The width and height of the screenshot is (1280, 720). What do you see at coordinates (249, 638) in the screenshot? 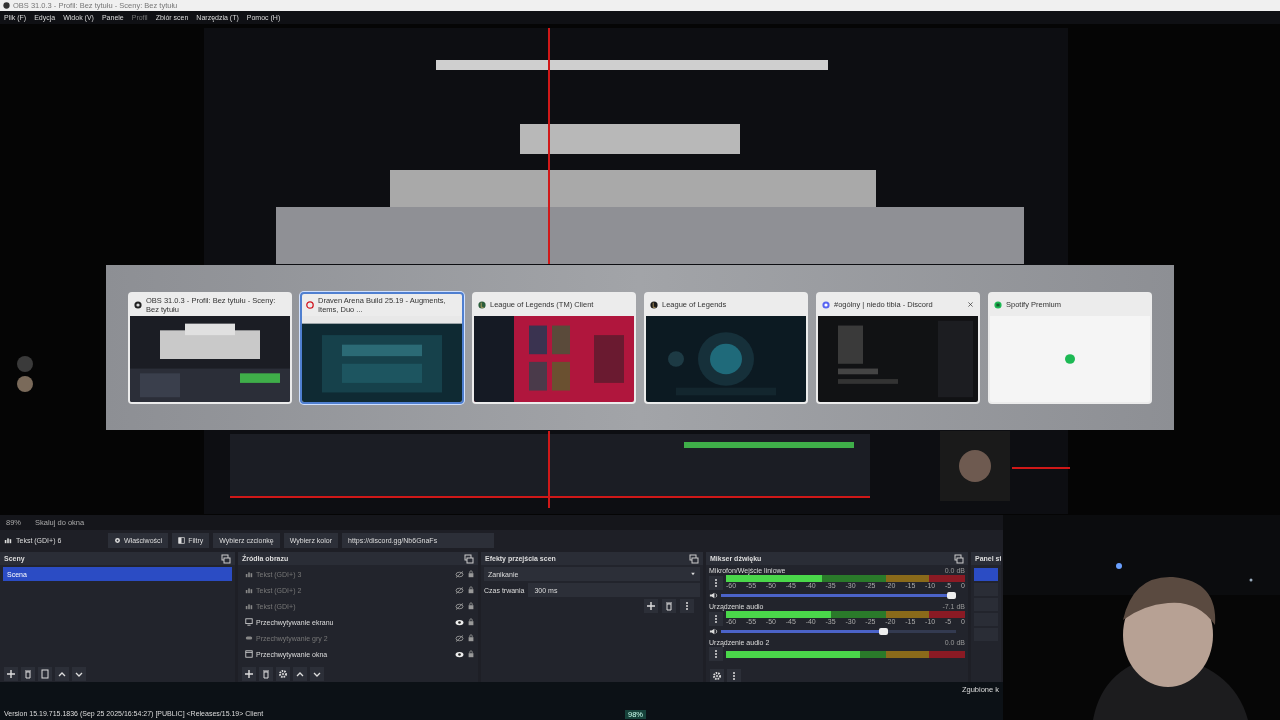
I see `gamepad-icon` at bounding box center [249, 638].